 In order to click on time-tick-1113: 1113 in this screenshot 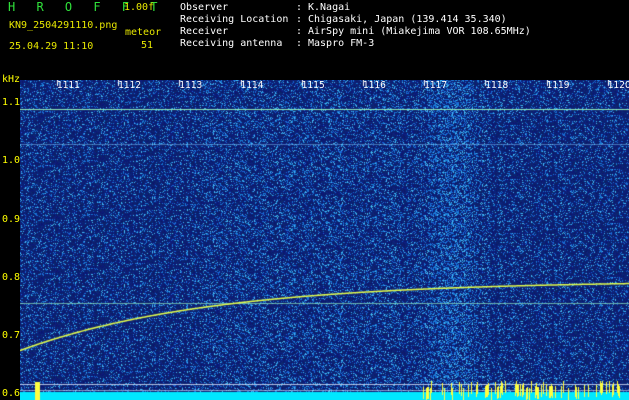, I will do `click(191, 85)`.